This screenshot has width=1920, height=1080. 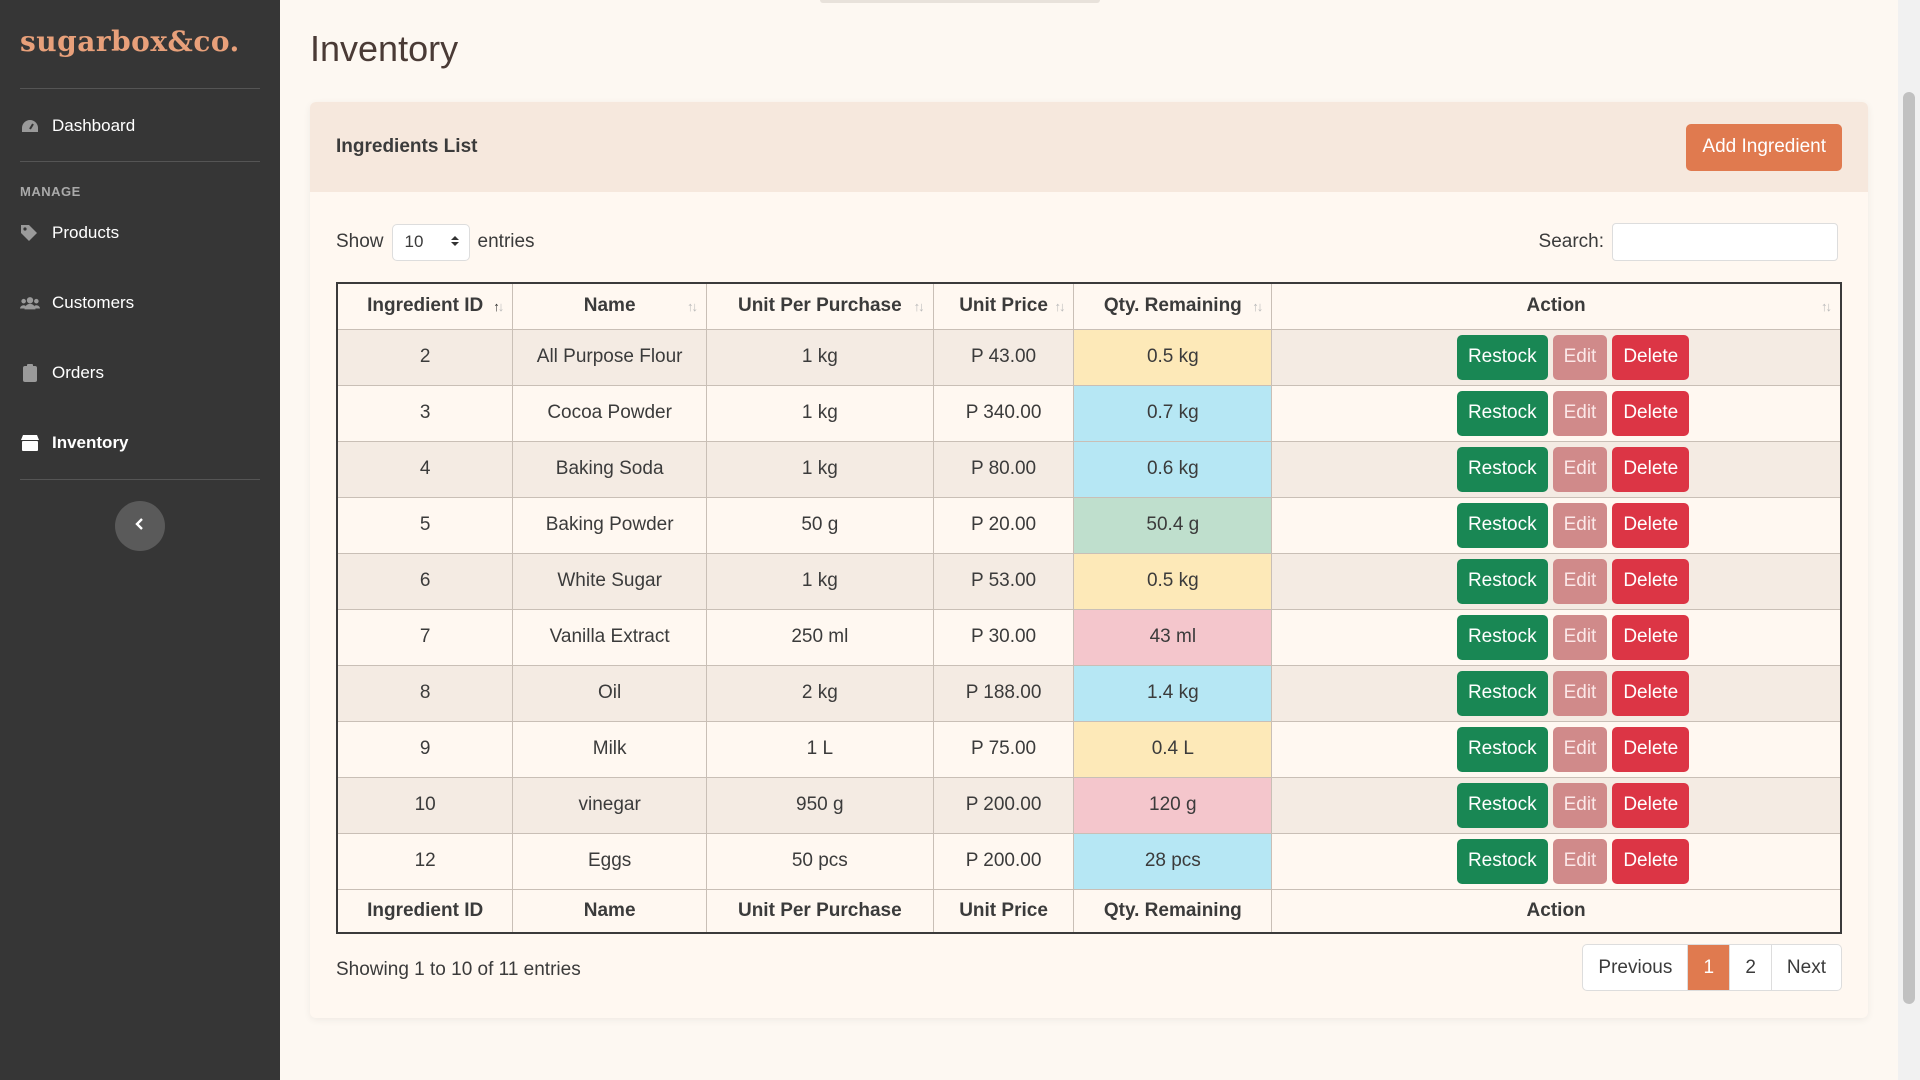 I want to click on cell-unit-price: P 53.00, so click(x=1003, y=581).